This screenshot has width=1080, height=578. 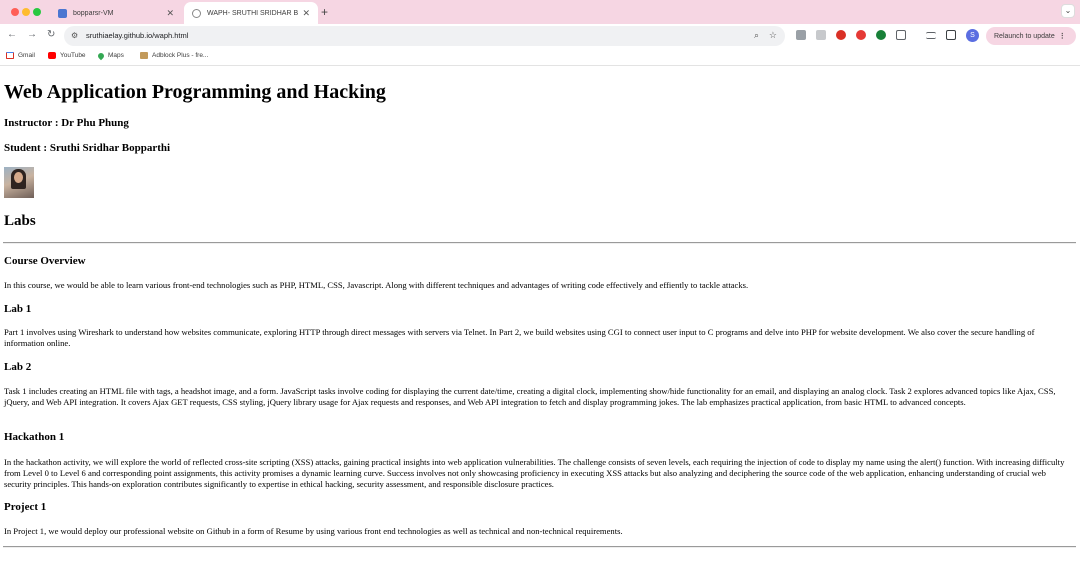 I want to click on url-text: sruthiaelay.github.io/waph.html, so click(x=137, y=35).